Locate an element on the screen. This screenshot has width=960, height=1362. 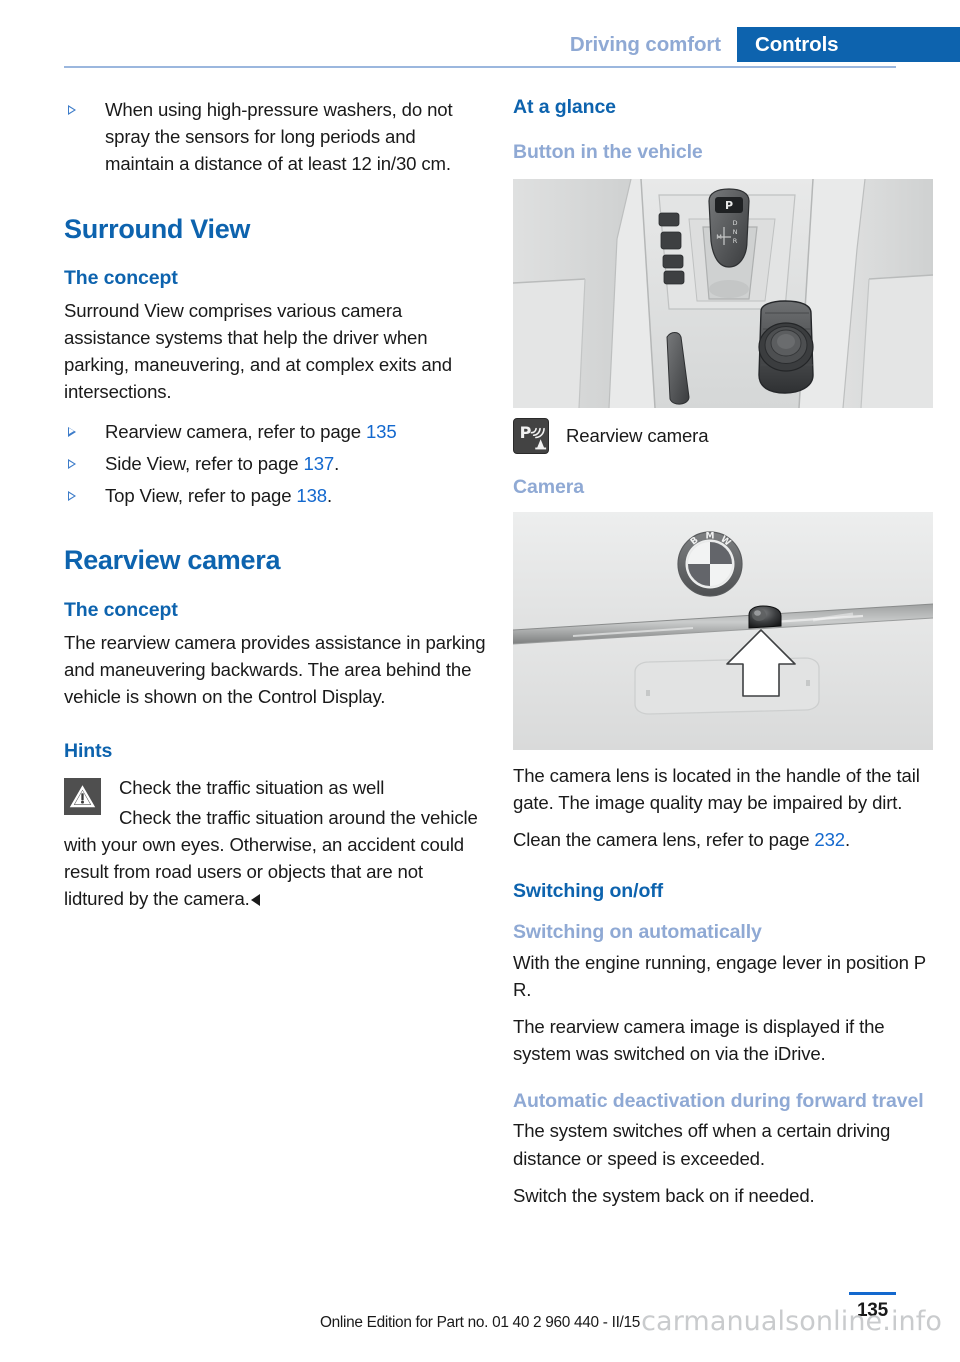
page-link: 137 is located at coordinates (319, 463).